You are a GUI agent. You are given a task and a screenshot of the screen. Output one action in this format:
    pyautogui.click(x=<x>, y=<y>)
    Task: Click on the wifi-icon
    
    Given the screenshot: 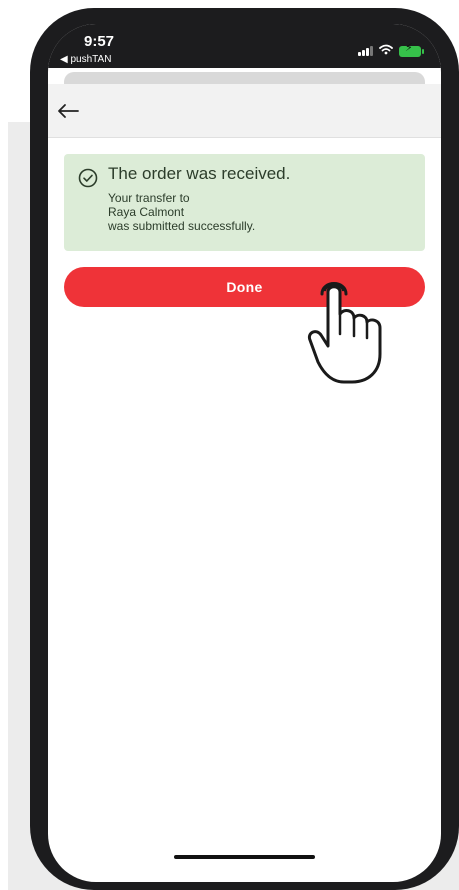 What is the action you would take?
    pyautogui.click(x=386, y=51)
    